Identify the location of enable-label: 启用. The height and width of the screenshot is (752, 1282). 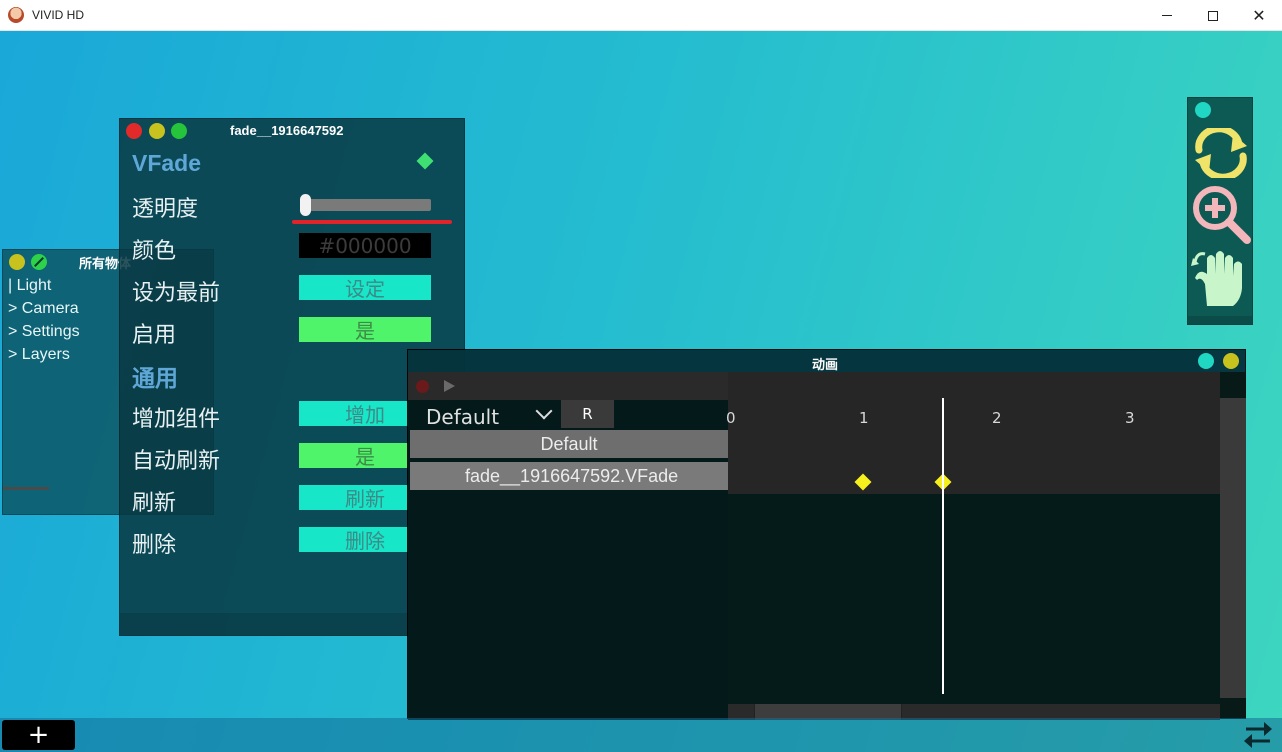
(154, 335).